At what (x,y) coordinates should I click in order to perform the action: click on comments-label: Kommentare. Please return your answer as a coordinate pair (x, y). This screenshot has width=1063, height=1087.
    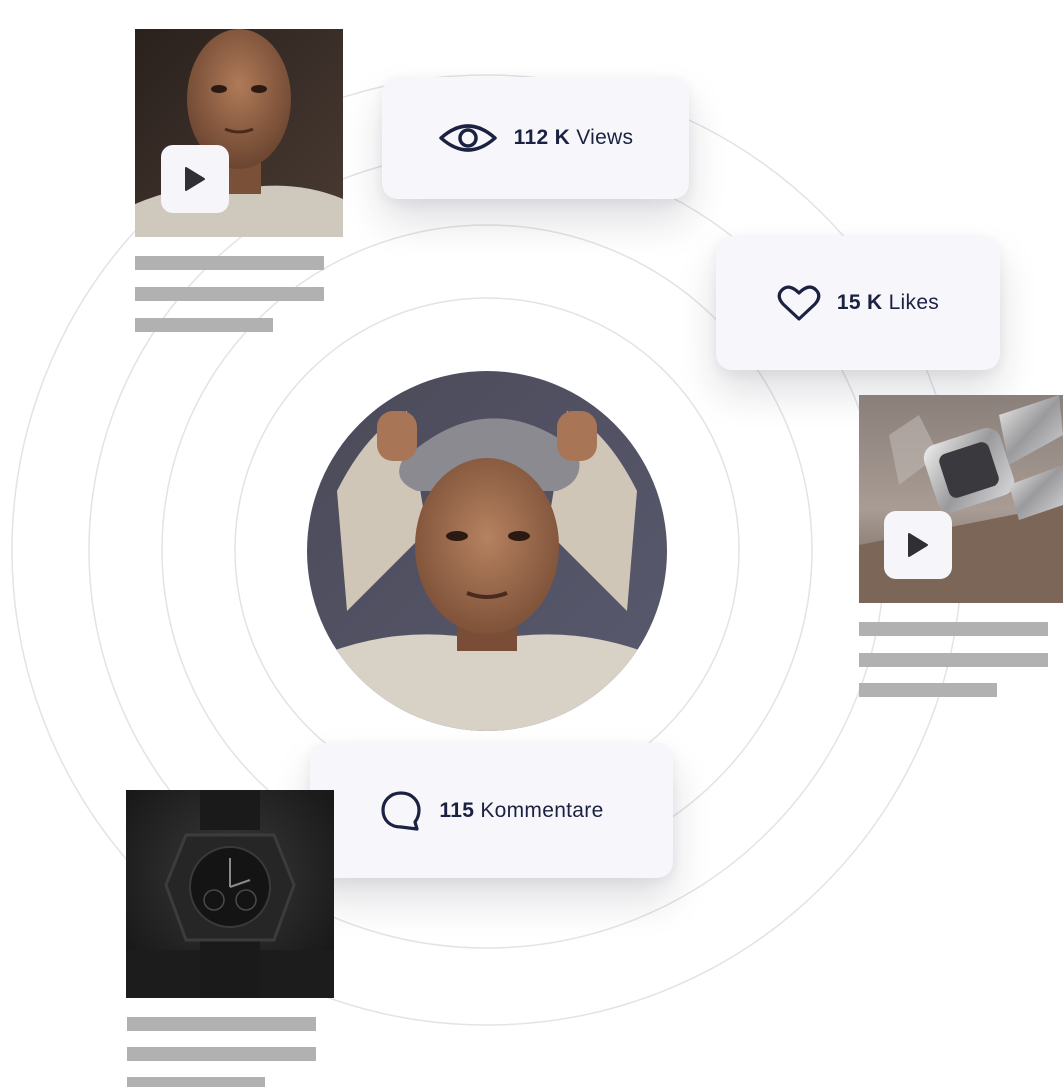
    Looking at the image, I should click on (542, 810).